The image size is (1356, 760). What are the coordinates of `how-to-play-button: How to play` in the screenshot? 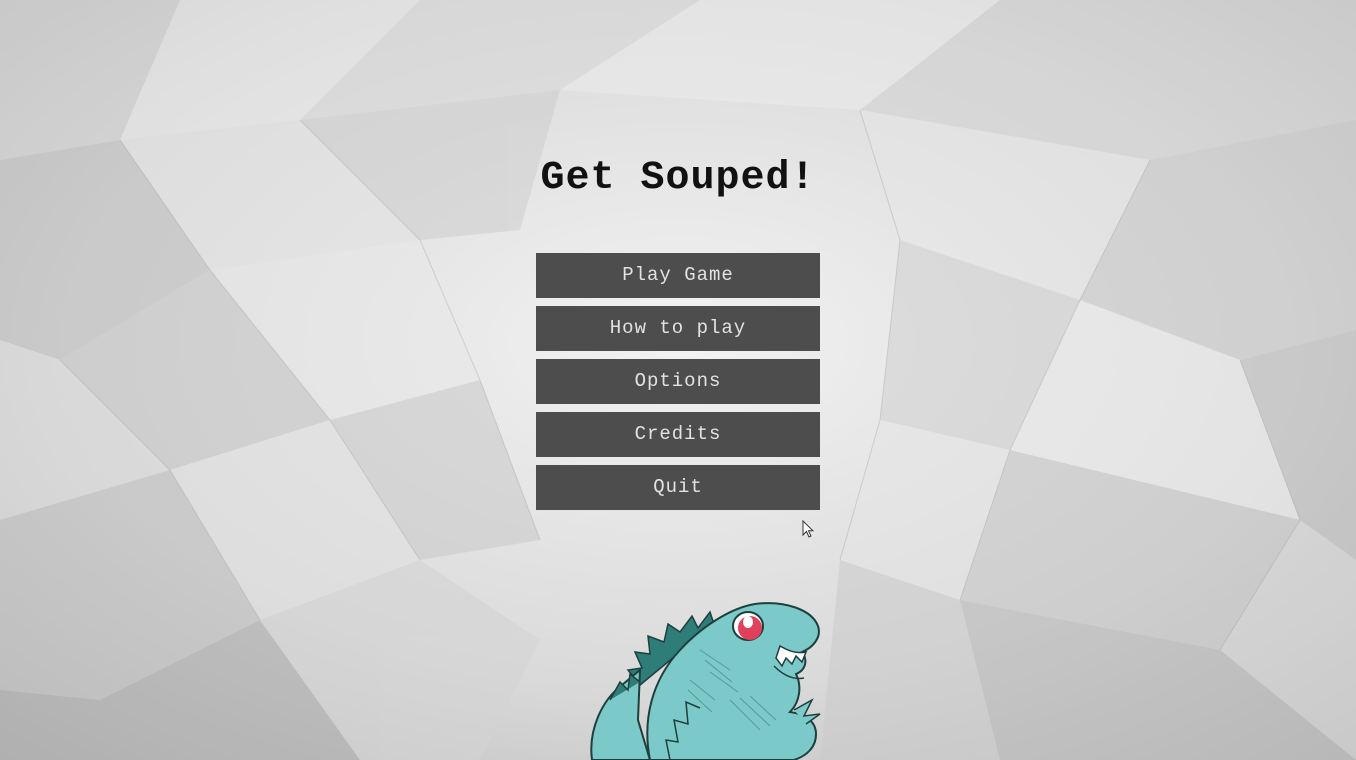 It's located at (678, 328).